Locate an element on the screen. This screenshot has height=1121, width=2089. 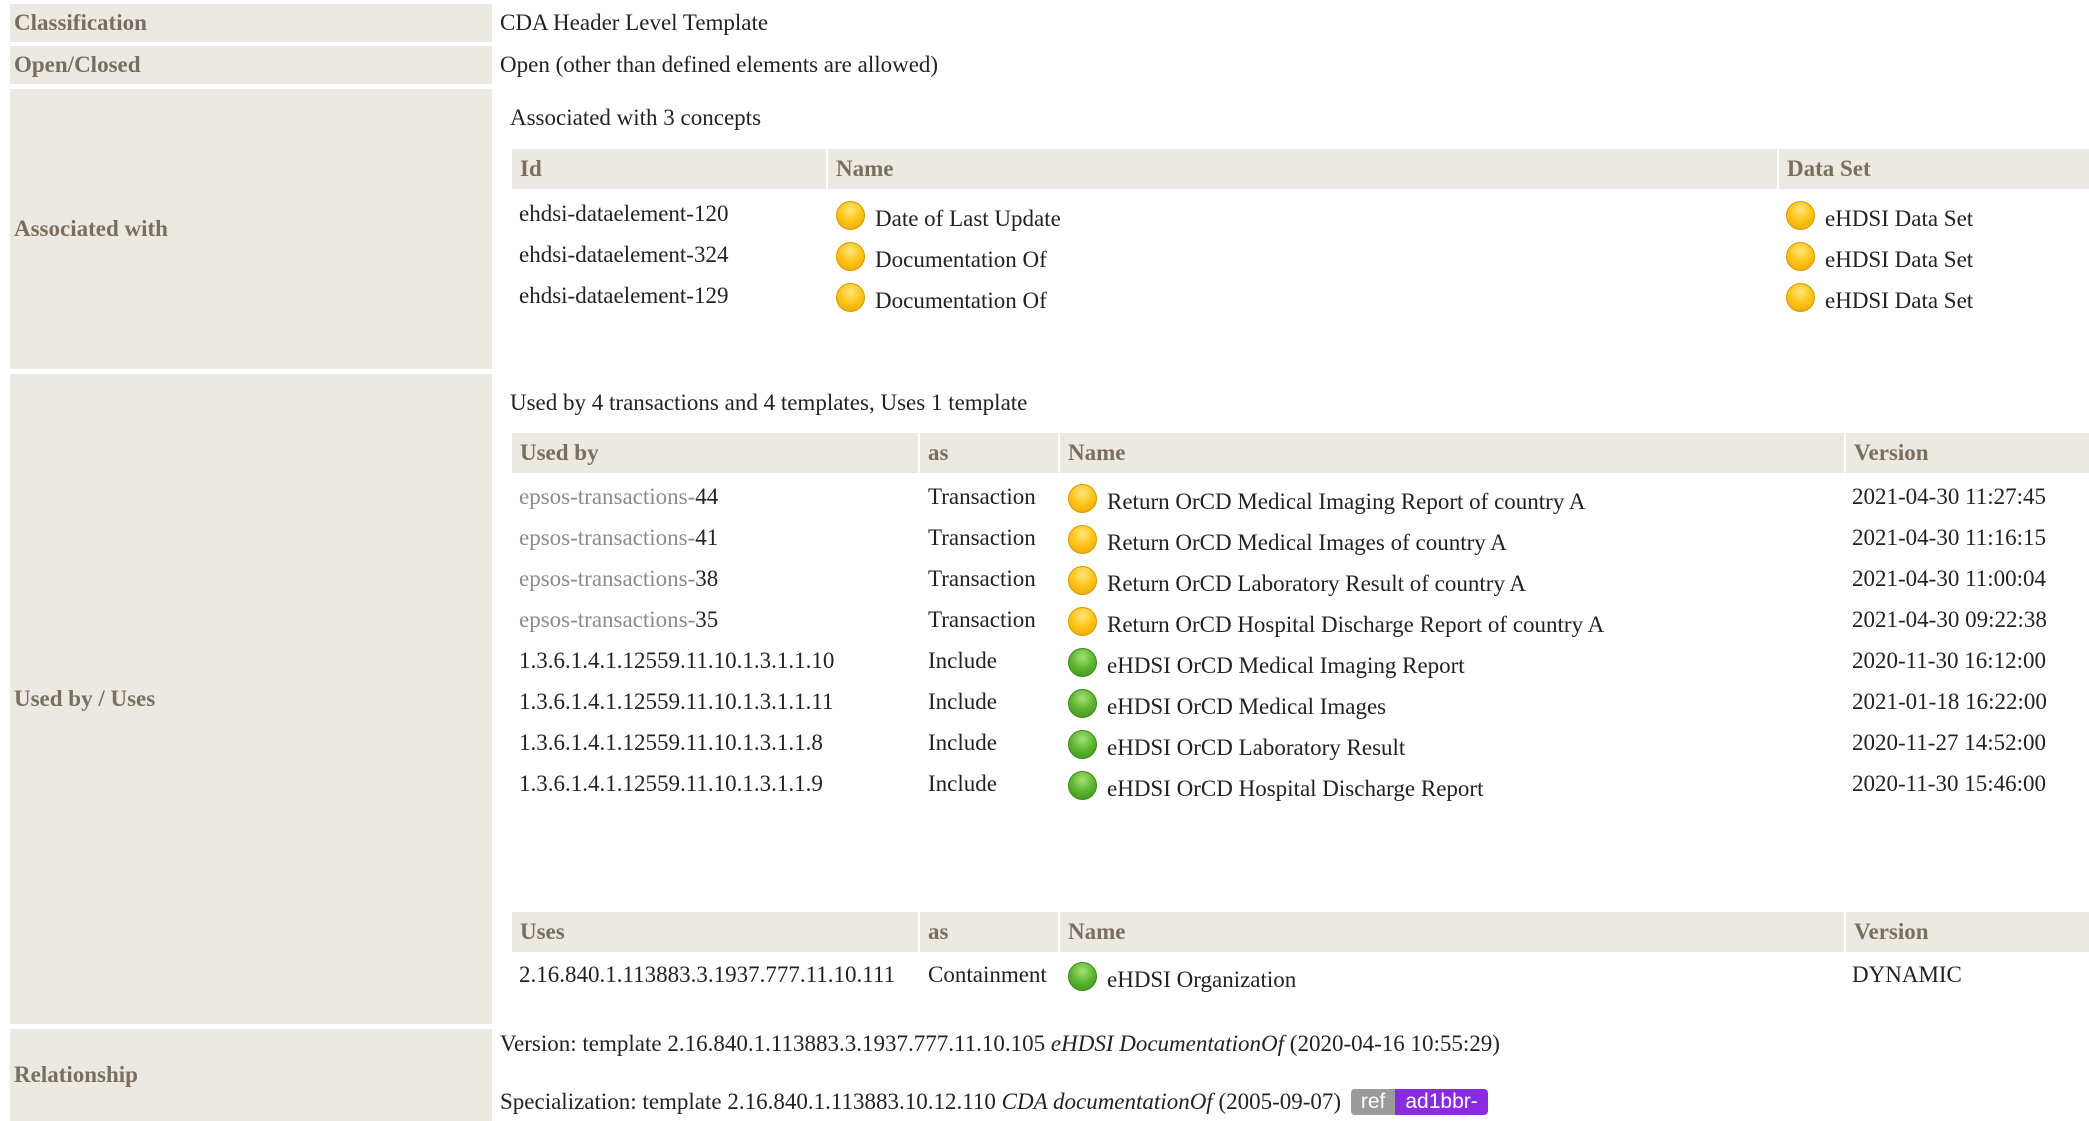
usedby-header-version: Version is located at coordinates (1967, 453).